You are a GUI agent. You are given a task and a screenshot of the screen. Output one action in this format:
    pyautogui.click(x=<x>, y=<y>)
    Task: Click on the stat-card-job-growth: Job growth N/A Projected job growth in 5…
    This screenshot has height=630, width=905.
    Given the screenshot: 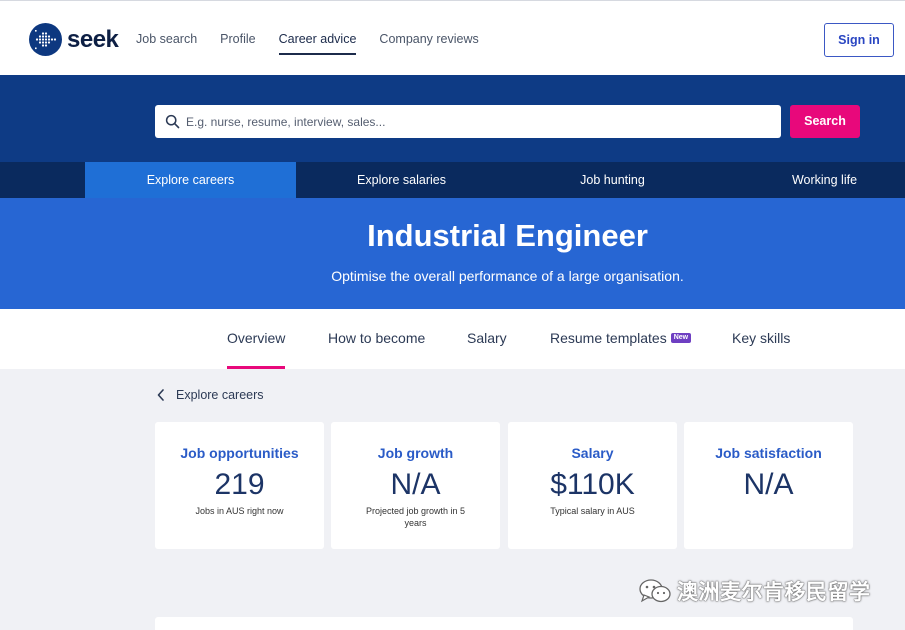 What is the action you would take?
    pyautogui.click(x=415, y=485)
    